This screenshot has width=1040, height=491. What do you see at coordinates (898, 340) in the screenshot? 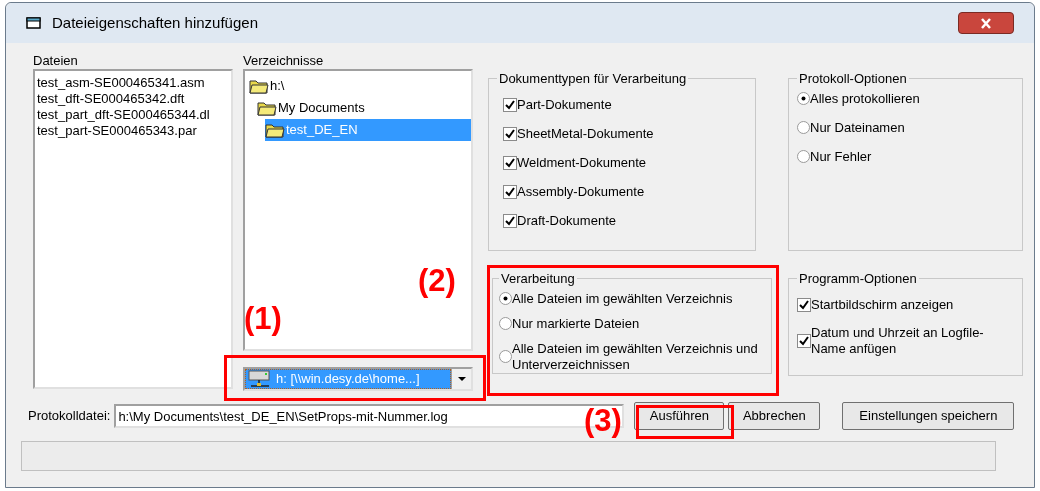
I see `option-label: Datum und Uhrzeit an Logfile-Name anfügen` at bounding box center [898, 340].